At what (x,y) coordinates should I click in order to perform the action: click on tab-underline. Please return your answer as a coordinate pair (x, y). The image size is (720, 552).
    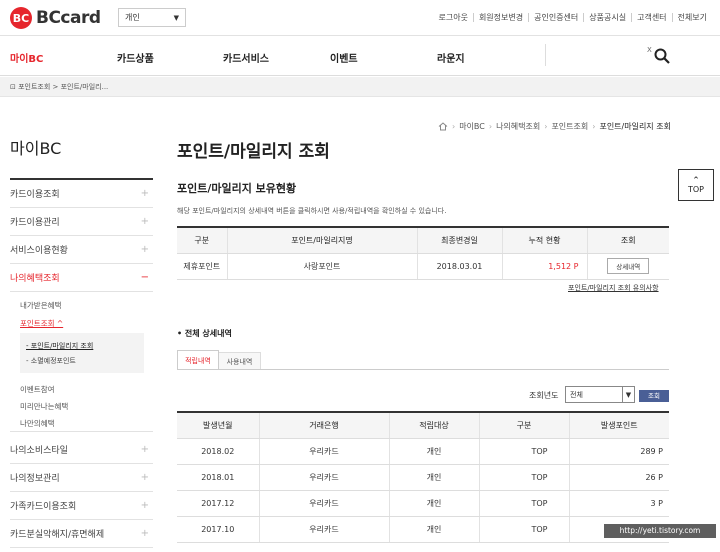
    Looking at the image, I should click on (423, 369).